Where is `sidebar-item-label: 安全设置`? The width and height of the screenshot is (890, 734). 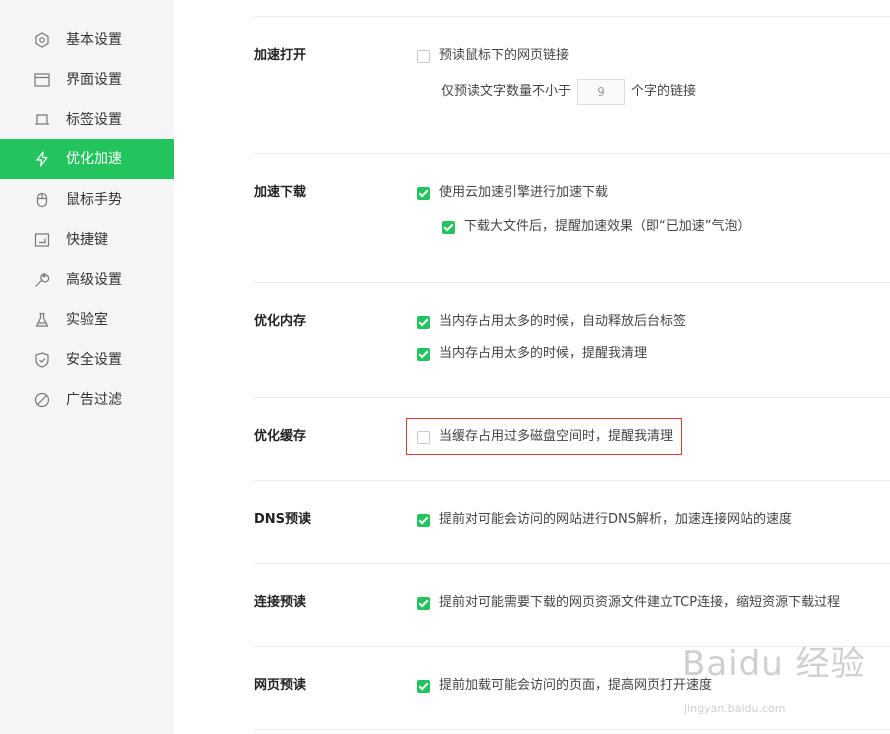
sidebar-item-label: 安全设置 is located at coordinates (94, 360).